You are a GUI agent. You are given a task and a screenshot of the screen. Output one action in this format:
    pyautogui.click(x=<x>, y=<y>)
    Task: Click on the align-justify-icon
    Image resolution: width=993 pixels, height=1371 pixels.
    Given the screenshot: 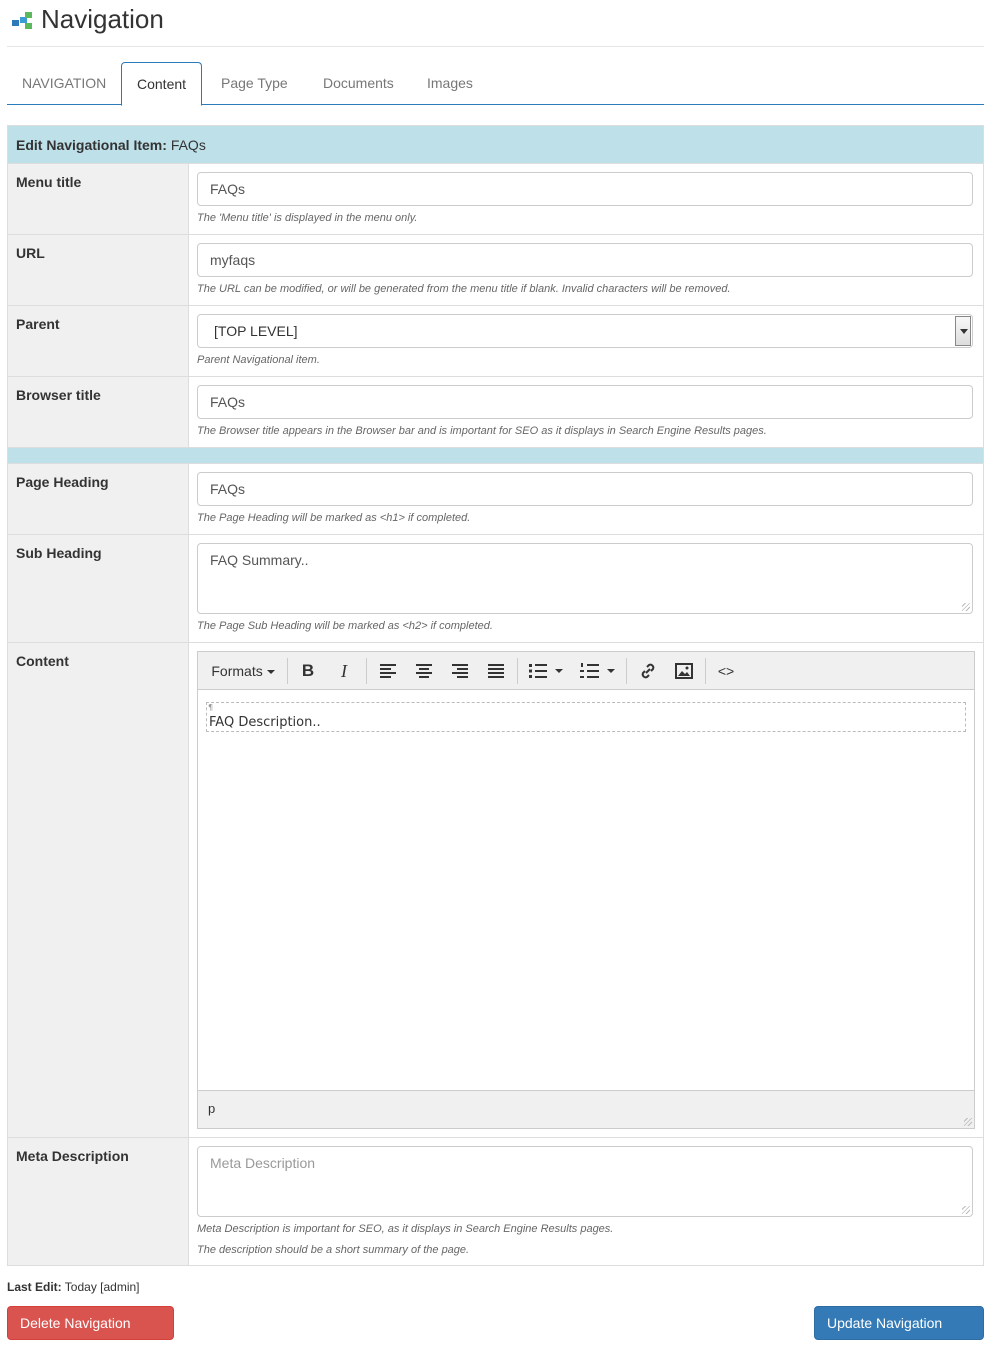 What is the action you would take?
    pyautogui.click(x=496, y=671)
    